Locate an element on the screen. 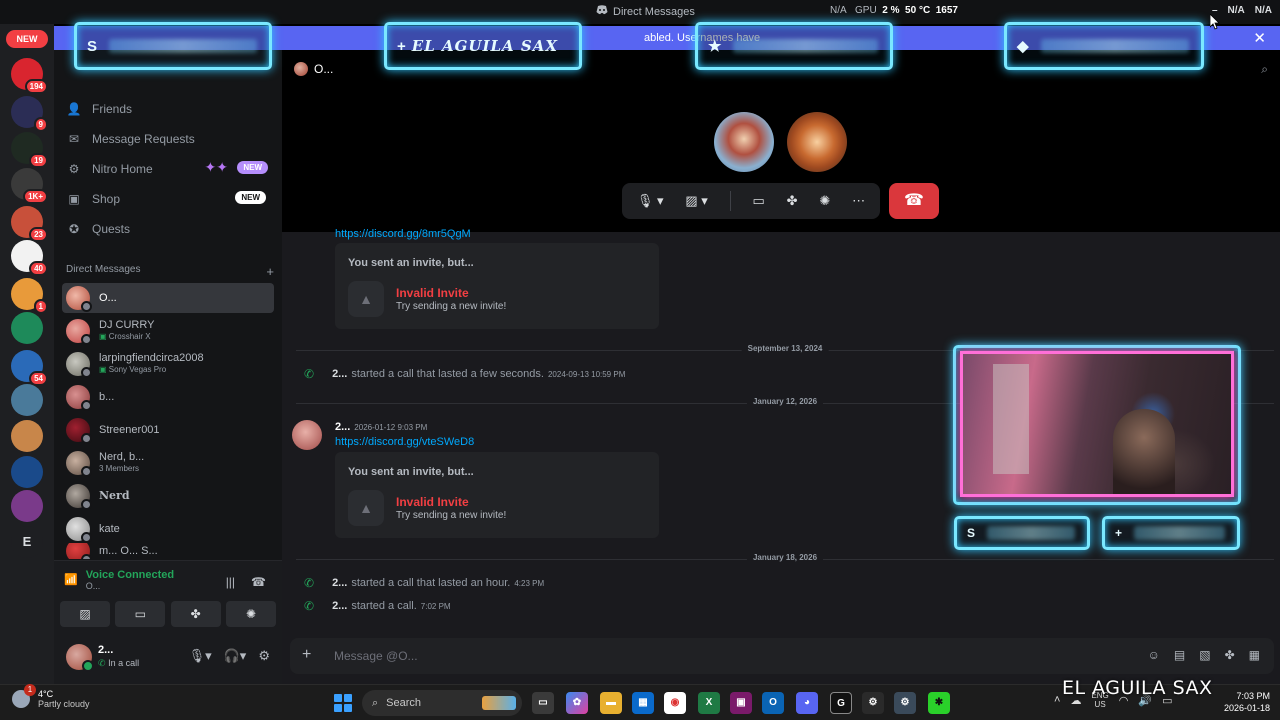  dm-item: Streener001 is located at coordinates (168, 430).